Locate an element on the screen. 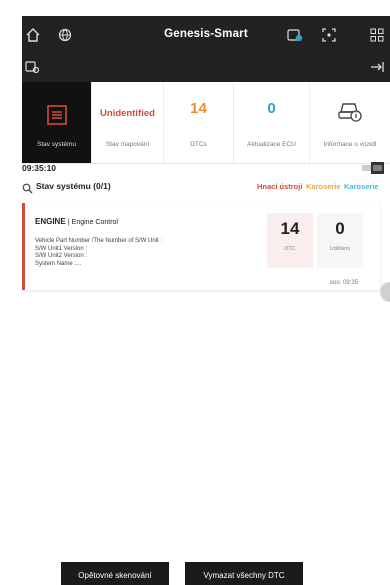 This screenshot has width=390, height=585. clear-all-dtc-button: Vymazat všechny DTC is located at coordinates (244, 573).